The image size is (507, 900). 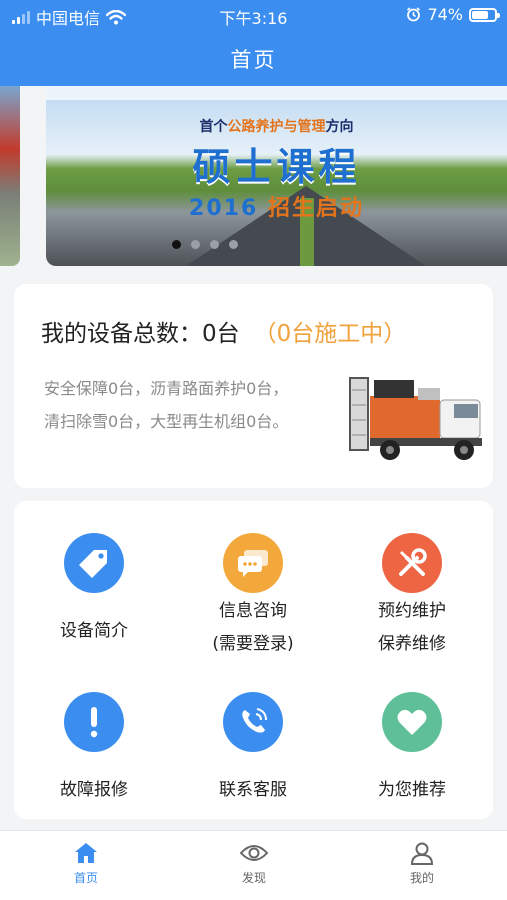 I want to click on tools-icon, so click(x=412, y=563).